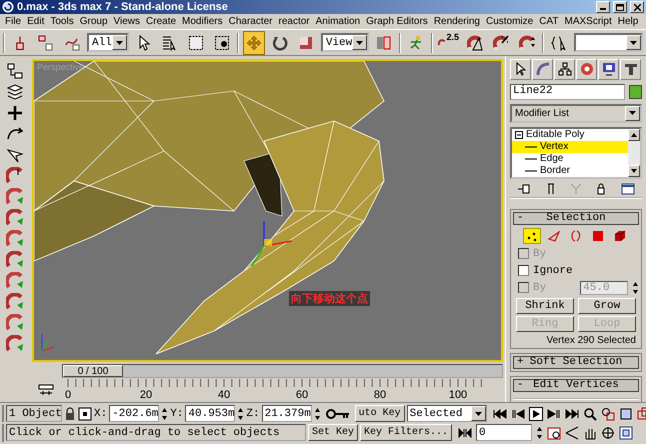  I want to click on checkbox, so click(523, 270).